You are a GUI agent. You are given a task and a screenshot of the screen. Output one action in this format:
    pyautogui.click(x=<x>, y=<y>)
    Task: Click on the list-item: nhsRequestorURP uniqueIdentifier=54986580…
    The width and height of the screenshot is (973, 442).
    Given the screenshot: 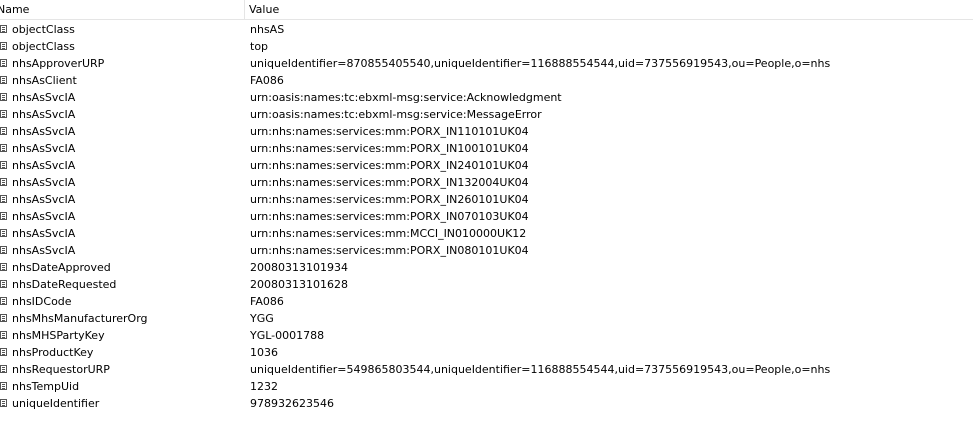 What is the action you would take?
    pyautogui.click(x=486, y=369)
    